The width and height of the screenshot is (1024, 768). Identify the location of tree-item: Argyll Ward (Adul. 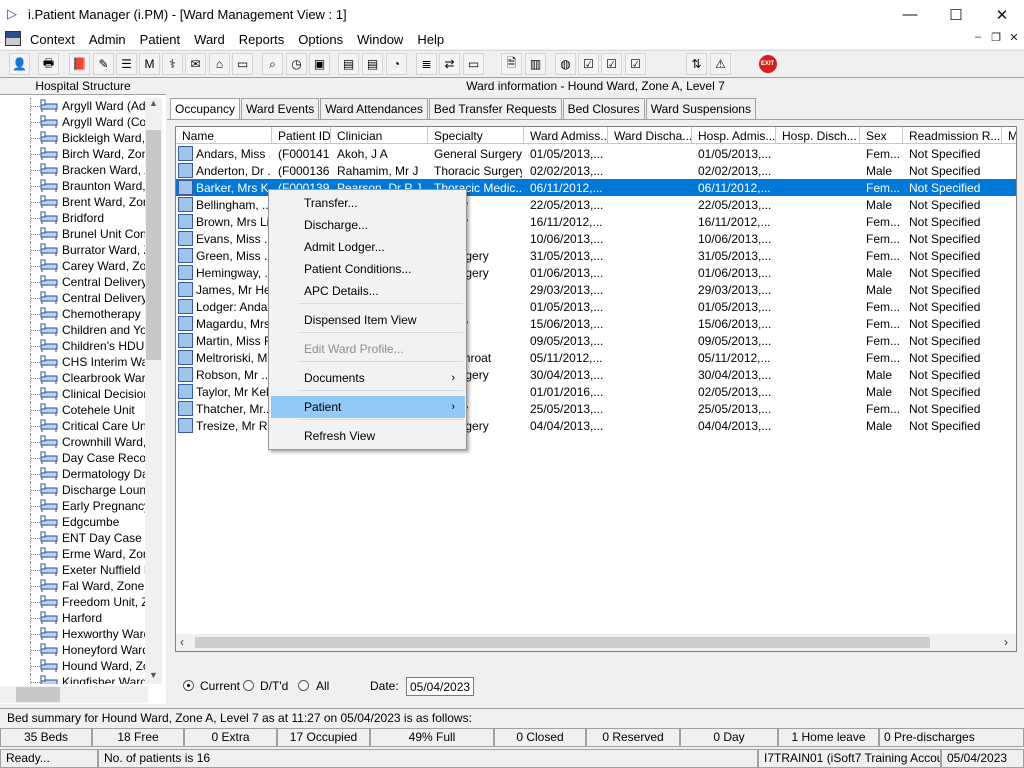
(74, 106).